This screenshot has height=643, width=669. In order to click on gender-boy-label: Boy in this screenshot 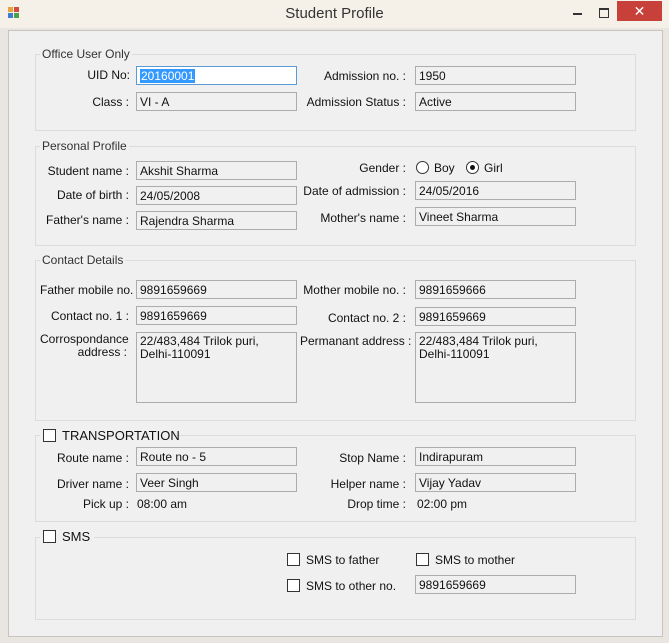, I will do `click(444, 168)`.